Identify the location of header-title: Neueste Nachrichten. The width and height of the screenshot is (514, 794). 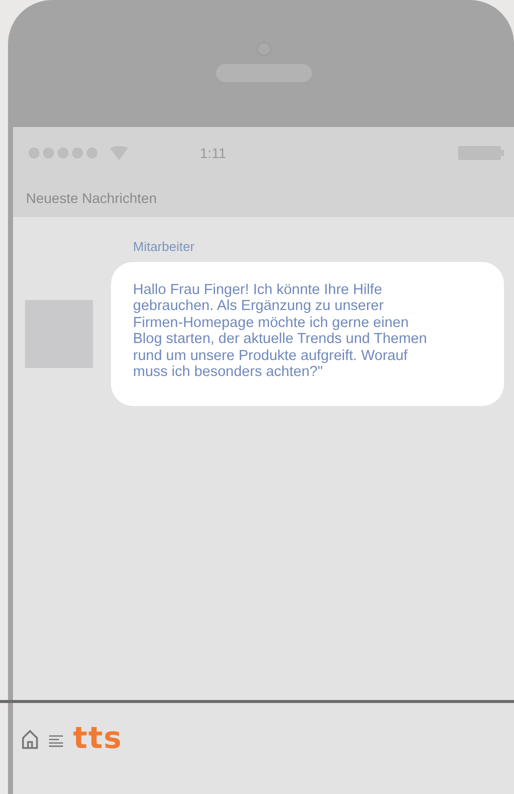
(91, 198).